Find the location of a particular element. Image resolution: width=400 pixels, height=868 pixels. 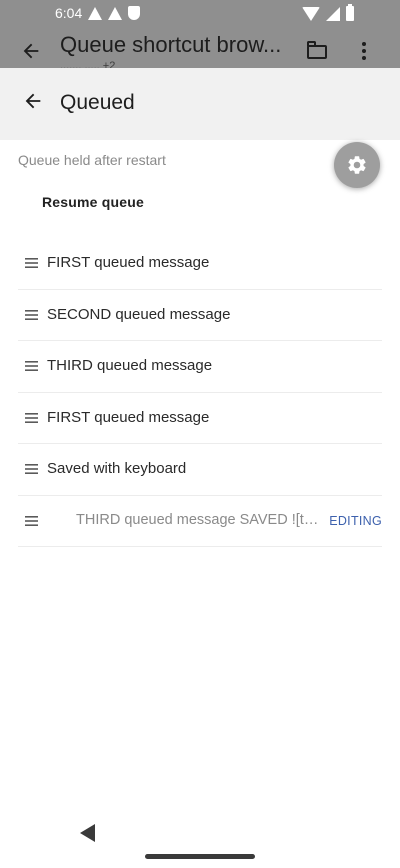

editing-badge: EDITING is located at coordinates (355, 520).